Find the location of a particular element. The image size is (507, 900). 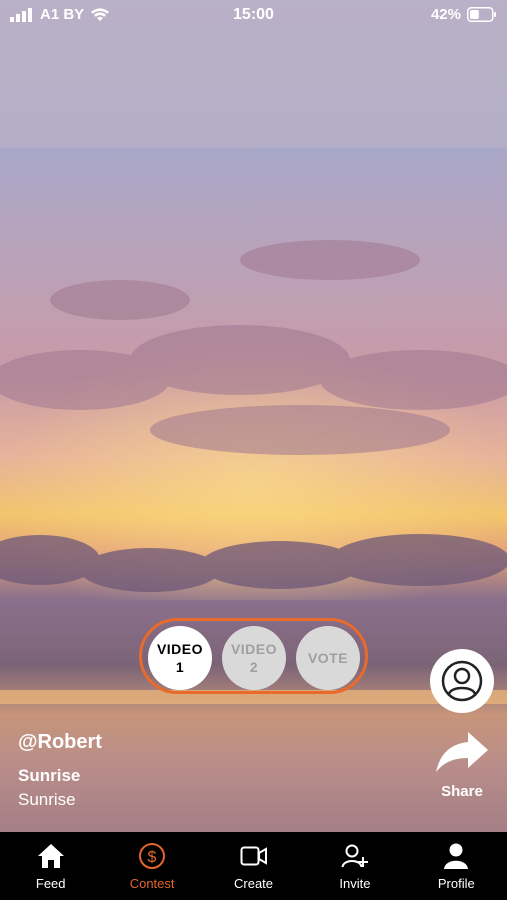

tab-profile: Profile is located at coordinates (456, 866).